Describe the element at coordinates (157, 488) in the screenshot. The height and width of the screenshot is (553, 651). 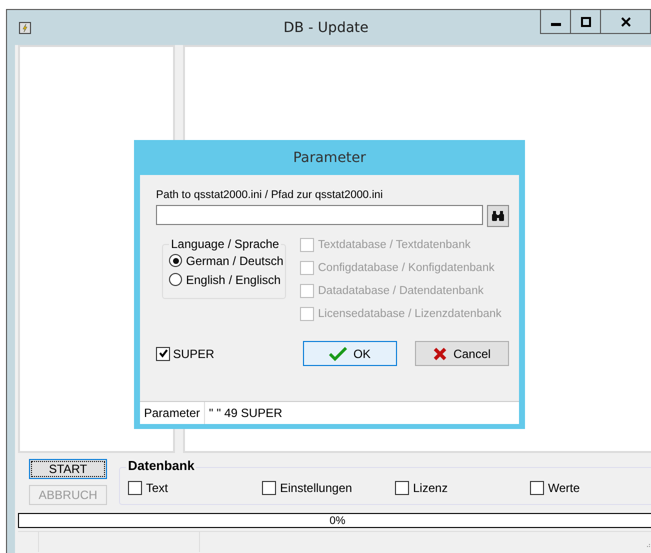
I see `checkbox-label: Text` at that location.